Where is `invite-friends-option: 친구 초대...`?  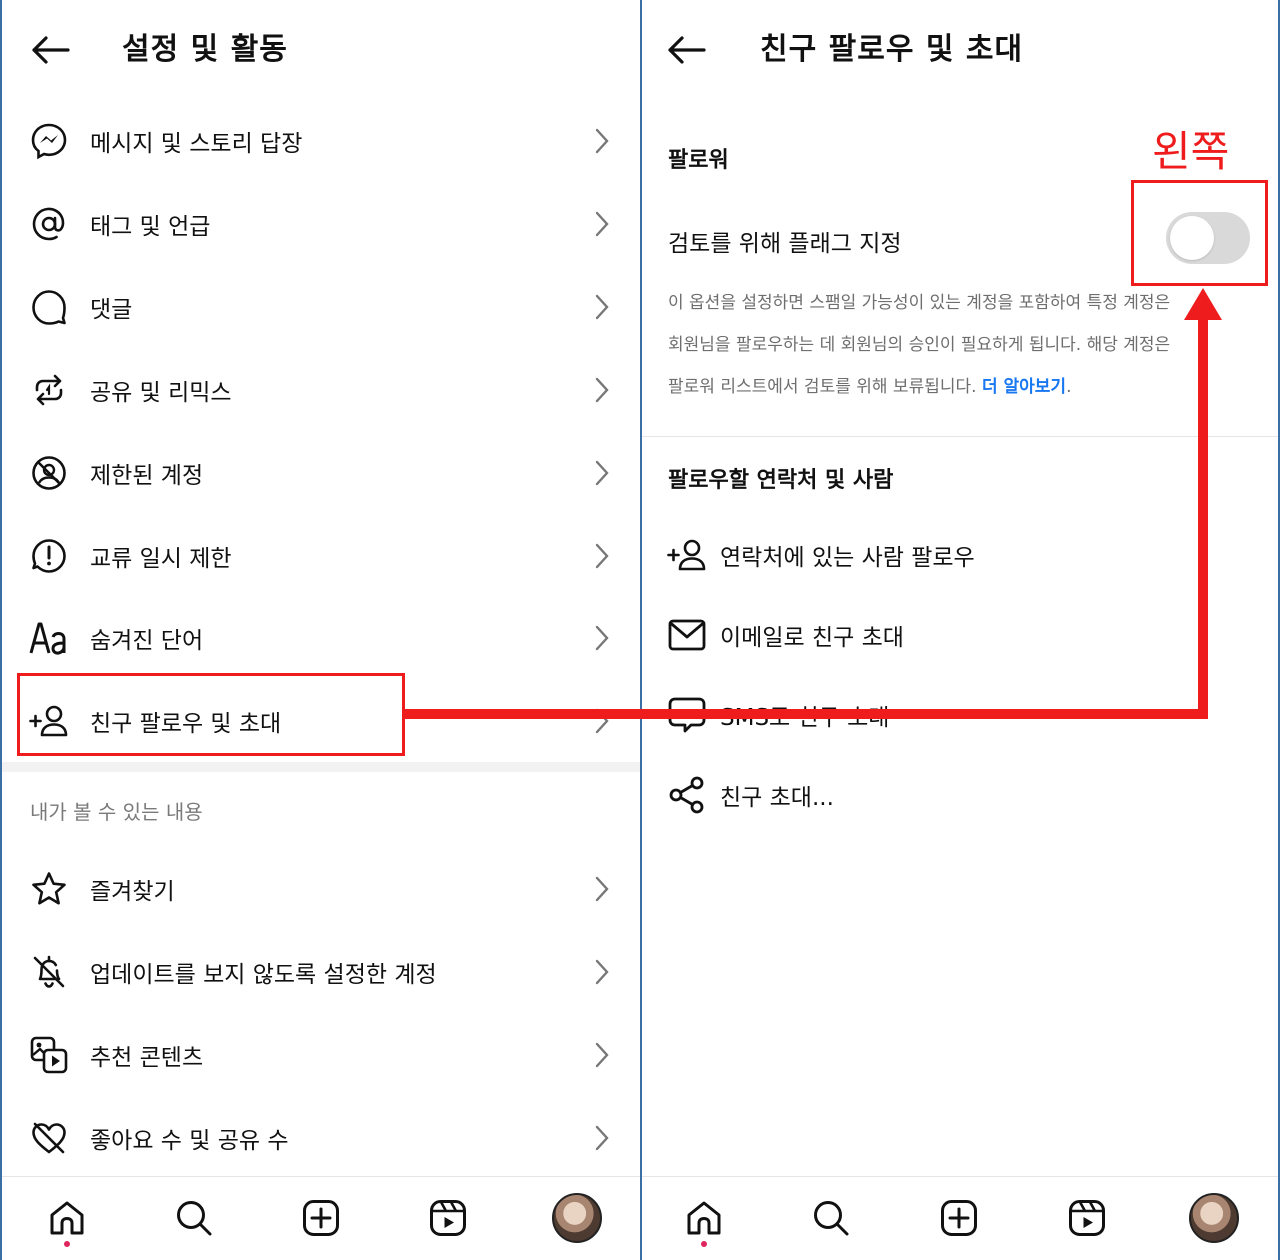 invite-friends-option: 친구 초대... is located at coordinates (960, 795).